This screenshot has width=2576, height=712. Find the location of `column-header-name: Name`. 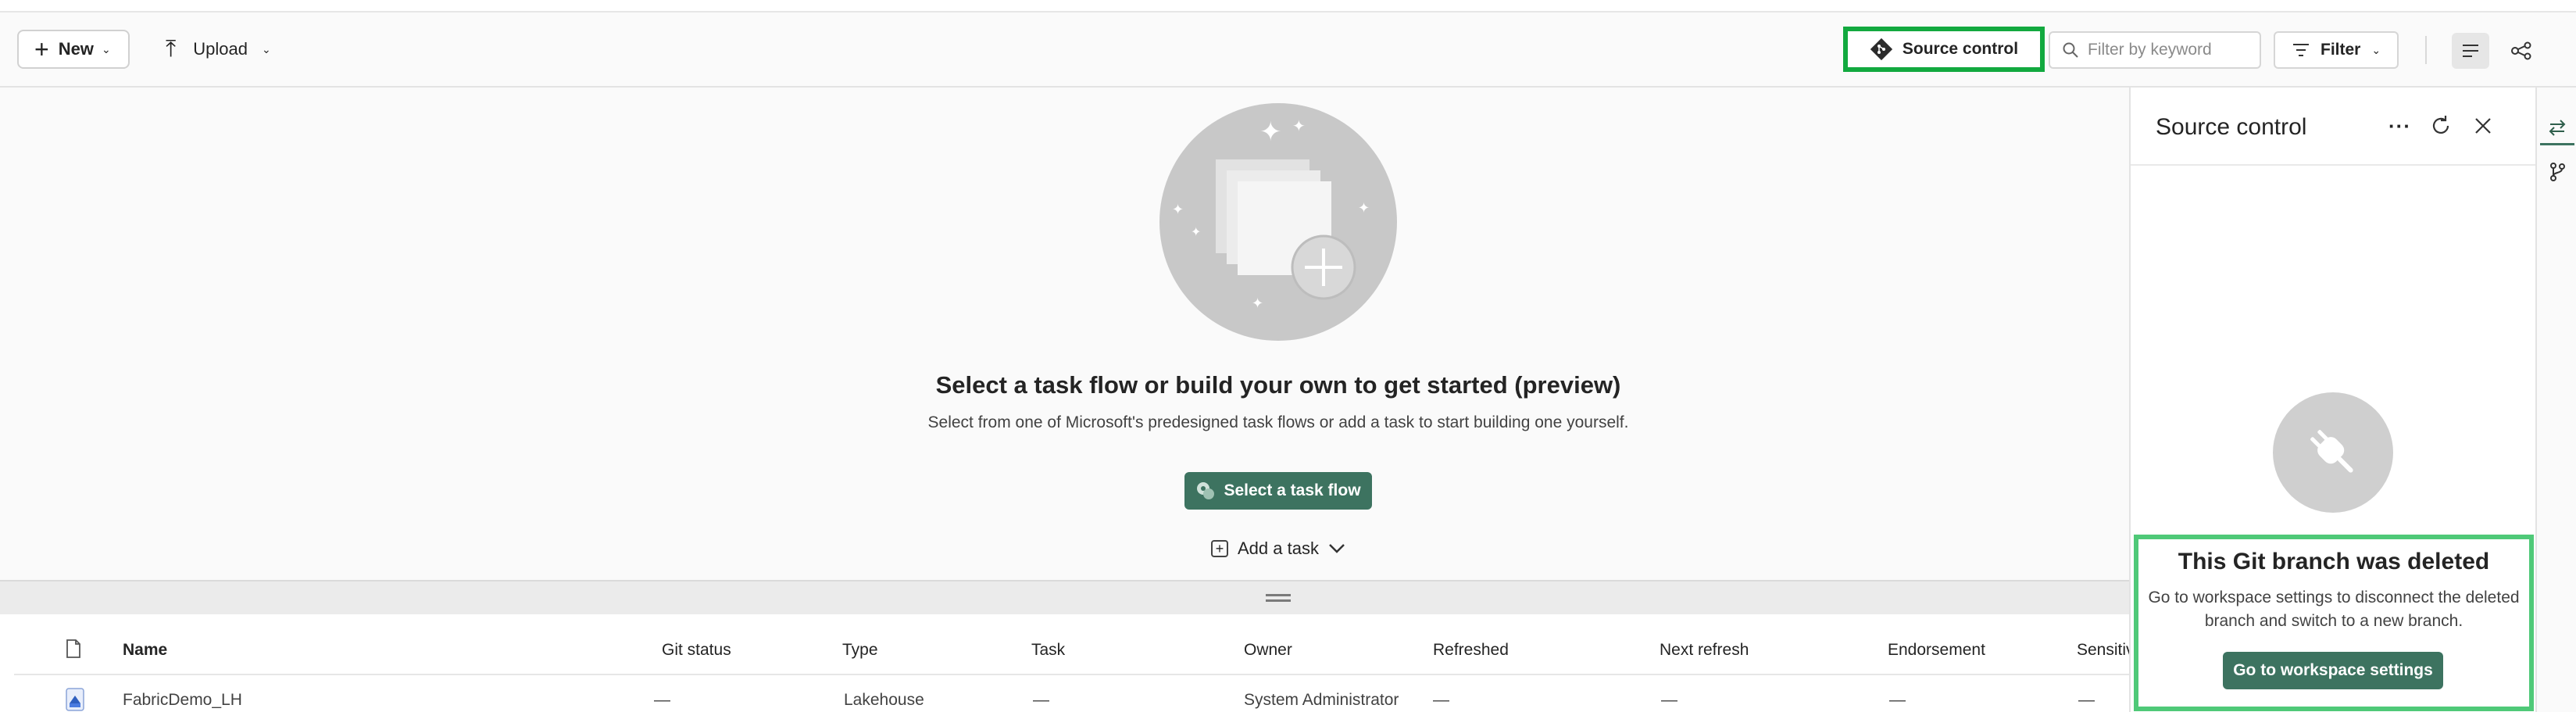

column-header-name: Name is located at coordinates (145, 650).